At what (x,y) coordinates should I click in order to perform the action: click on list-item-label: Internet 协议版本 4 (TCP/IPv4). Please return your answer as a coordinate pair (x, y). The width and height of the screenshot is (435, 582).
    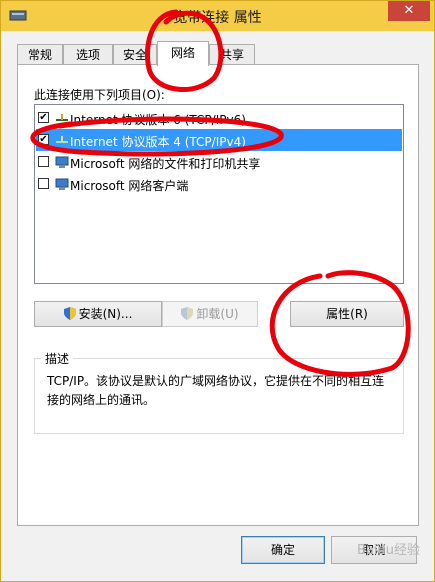
    Looking at the image, I should click on (158, 142).